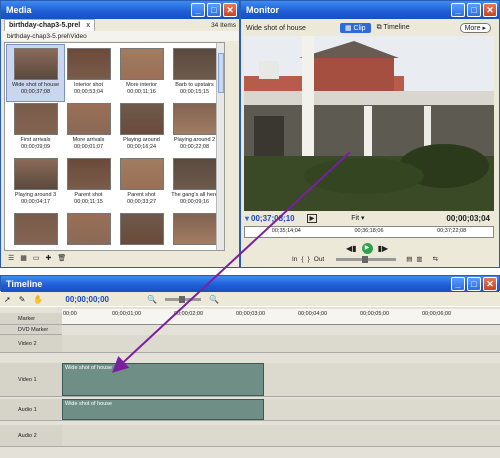  I want to click on thumbnail-duration: 00;00;37;08, so click(35, 91).